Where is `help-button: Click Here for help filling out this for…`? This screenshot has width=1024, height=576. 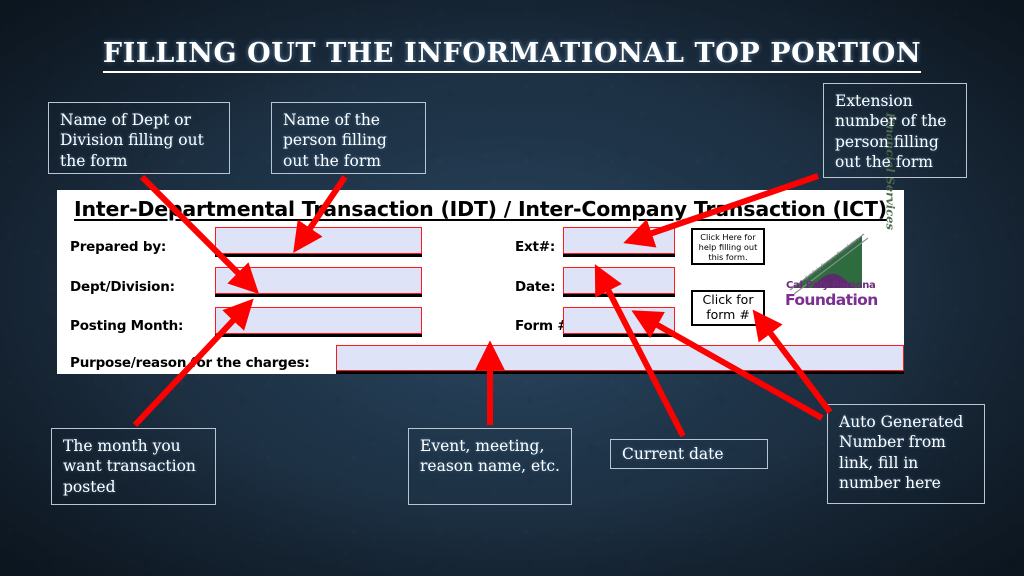
help-button: Click Here for help filling out this for… is located at coordinates (728, 246).